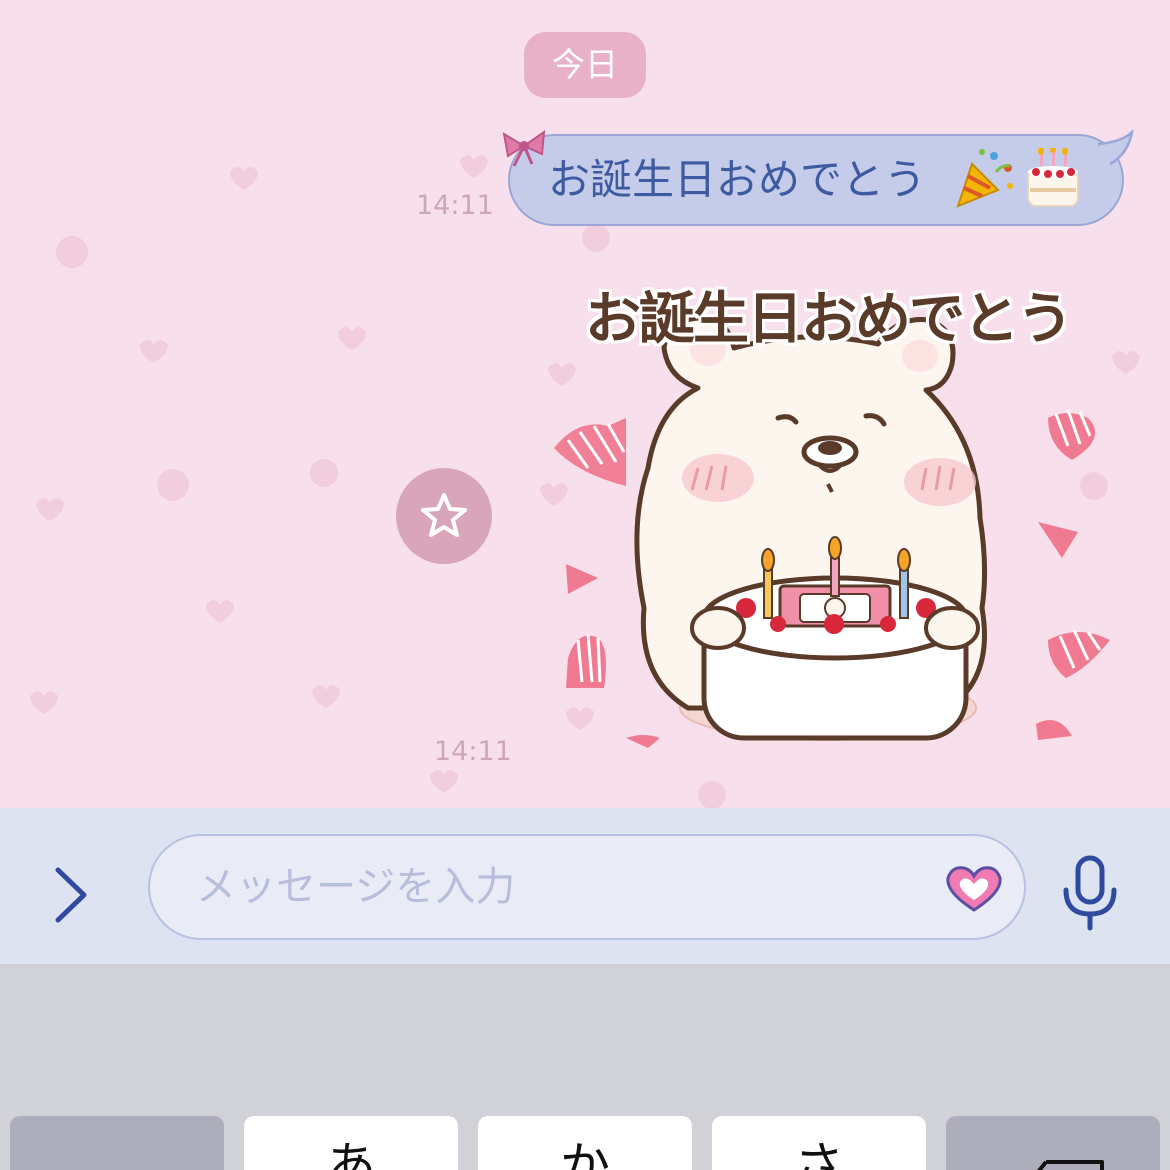 The width and height of the screenshot is (1170, 1170). I want to click on favorite-sticker-button, so click(444, 516).